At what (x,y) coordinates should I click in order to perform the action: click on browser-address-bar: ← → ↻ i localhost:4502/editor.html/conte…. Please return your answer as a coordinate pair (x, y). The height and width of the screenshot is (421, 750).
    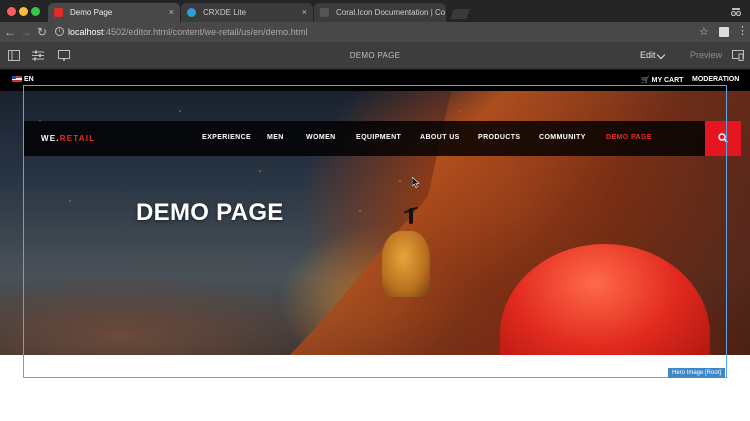
    Looking at the image, I should click on (375, 32).